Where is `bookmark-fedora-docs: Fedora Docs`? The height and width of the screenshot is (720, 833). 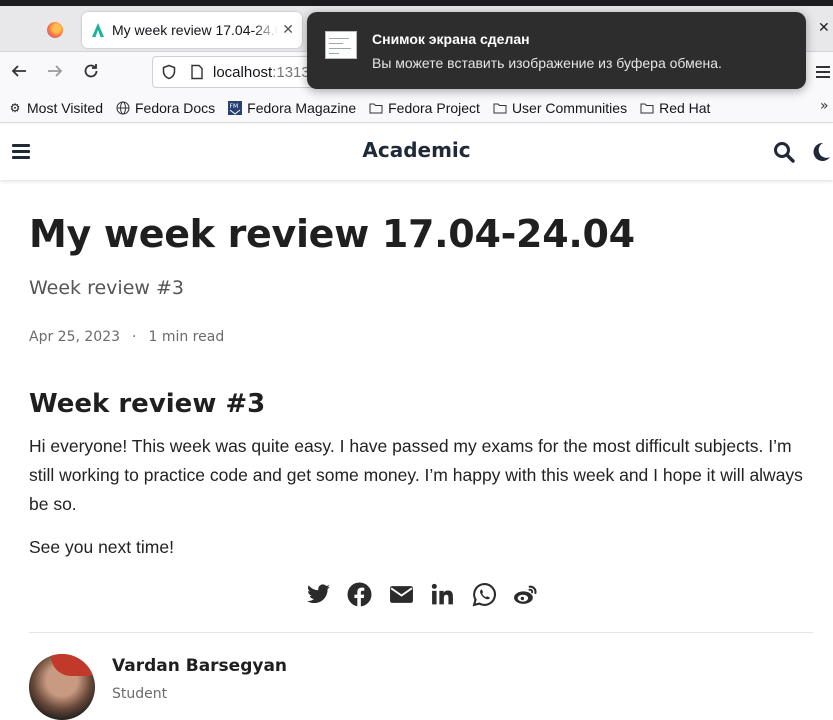 bookmark-fedora-docs: Fedora Docs is located at coordinates (165, 108).